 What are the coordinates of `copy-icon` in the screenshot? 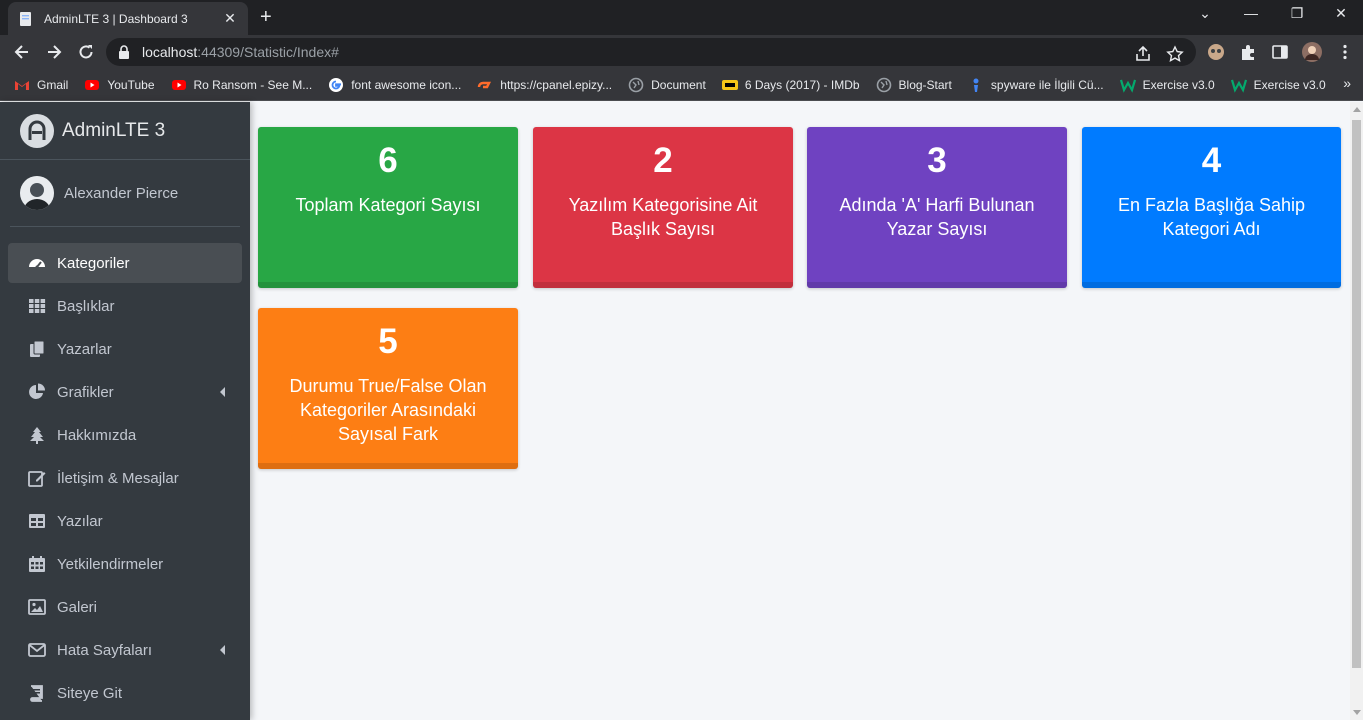 It's located at (37, 348).